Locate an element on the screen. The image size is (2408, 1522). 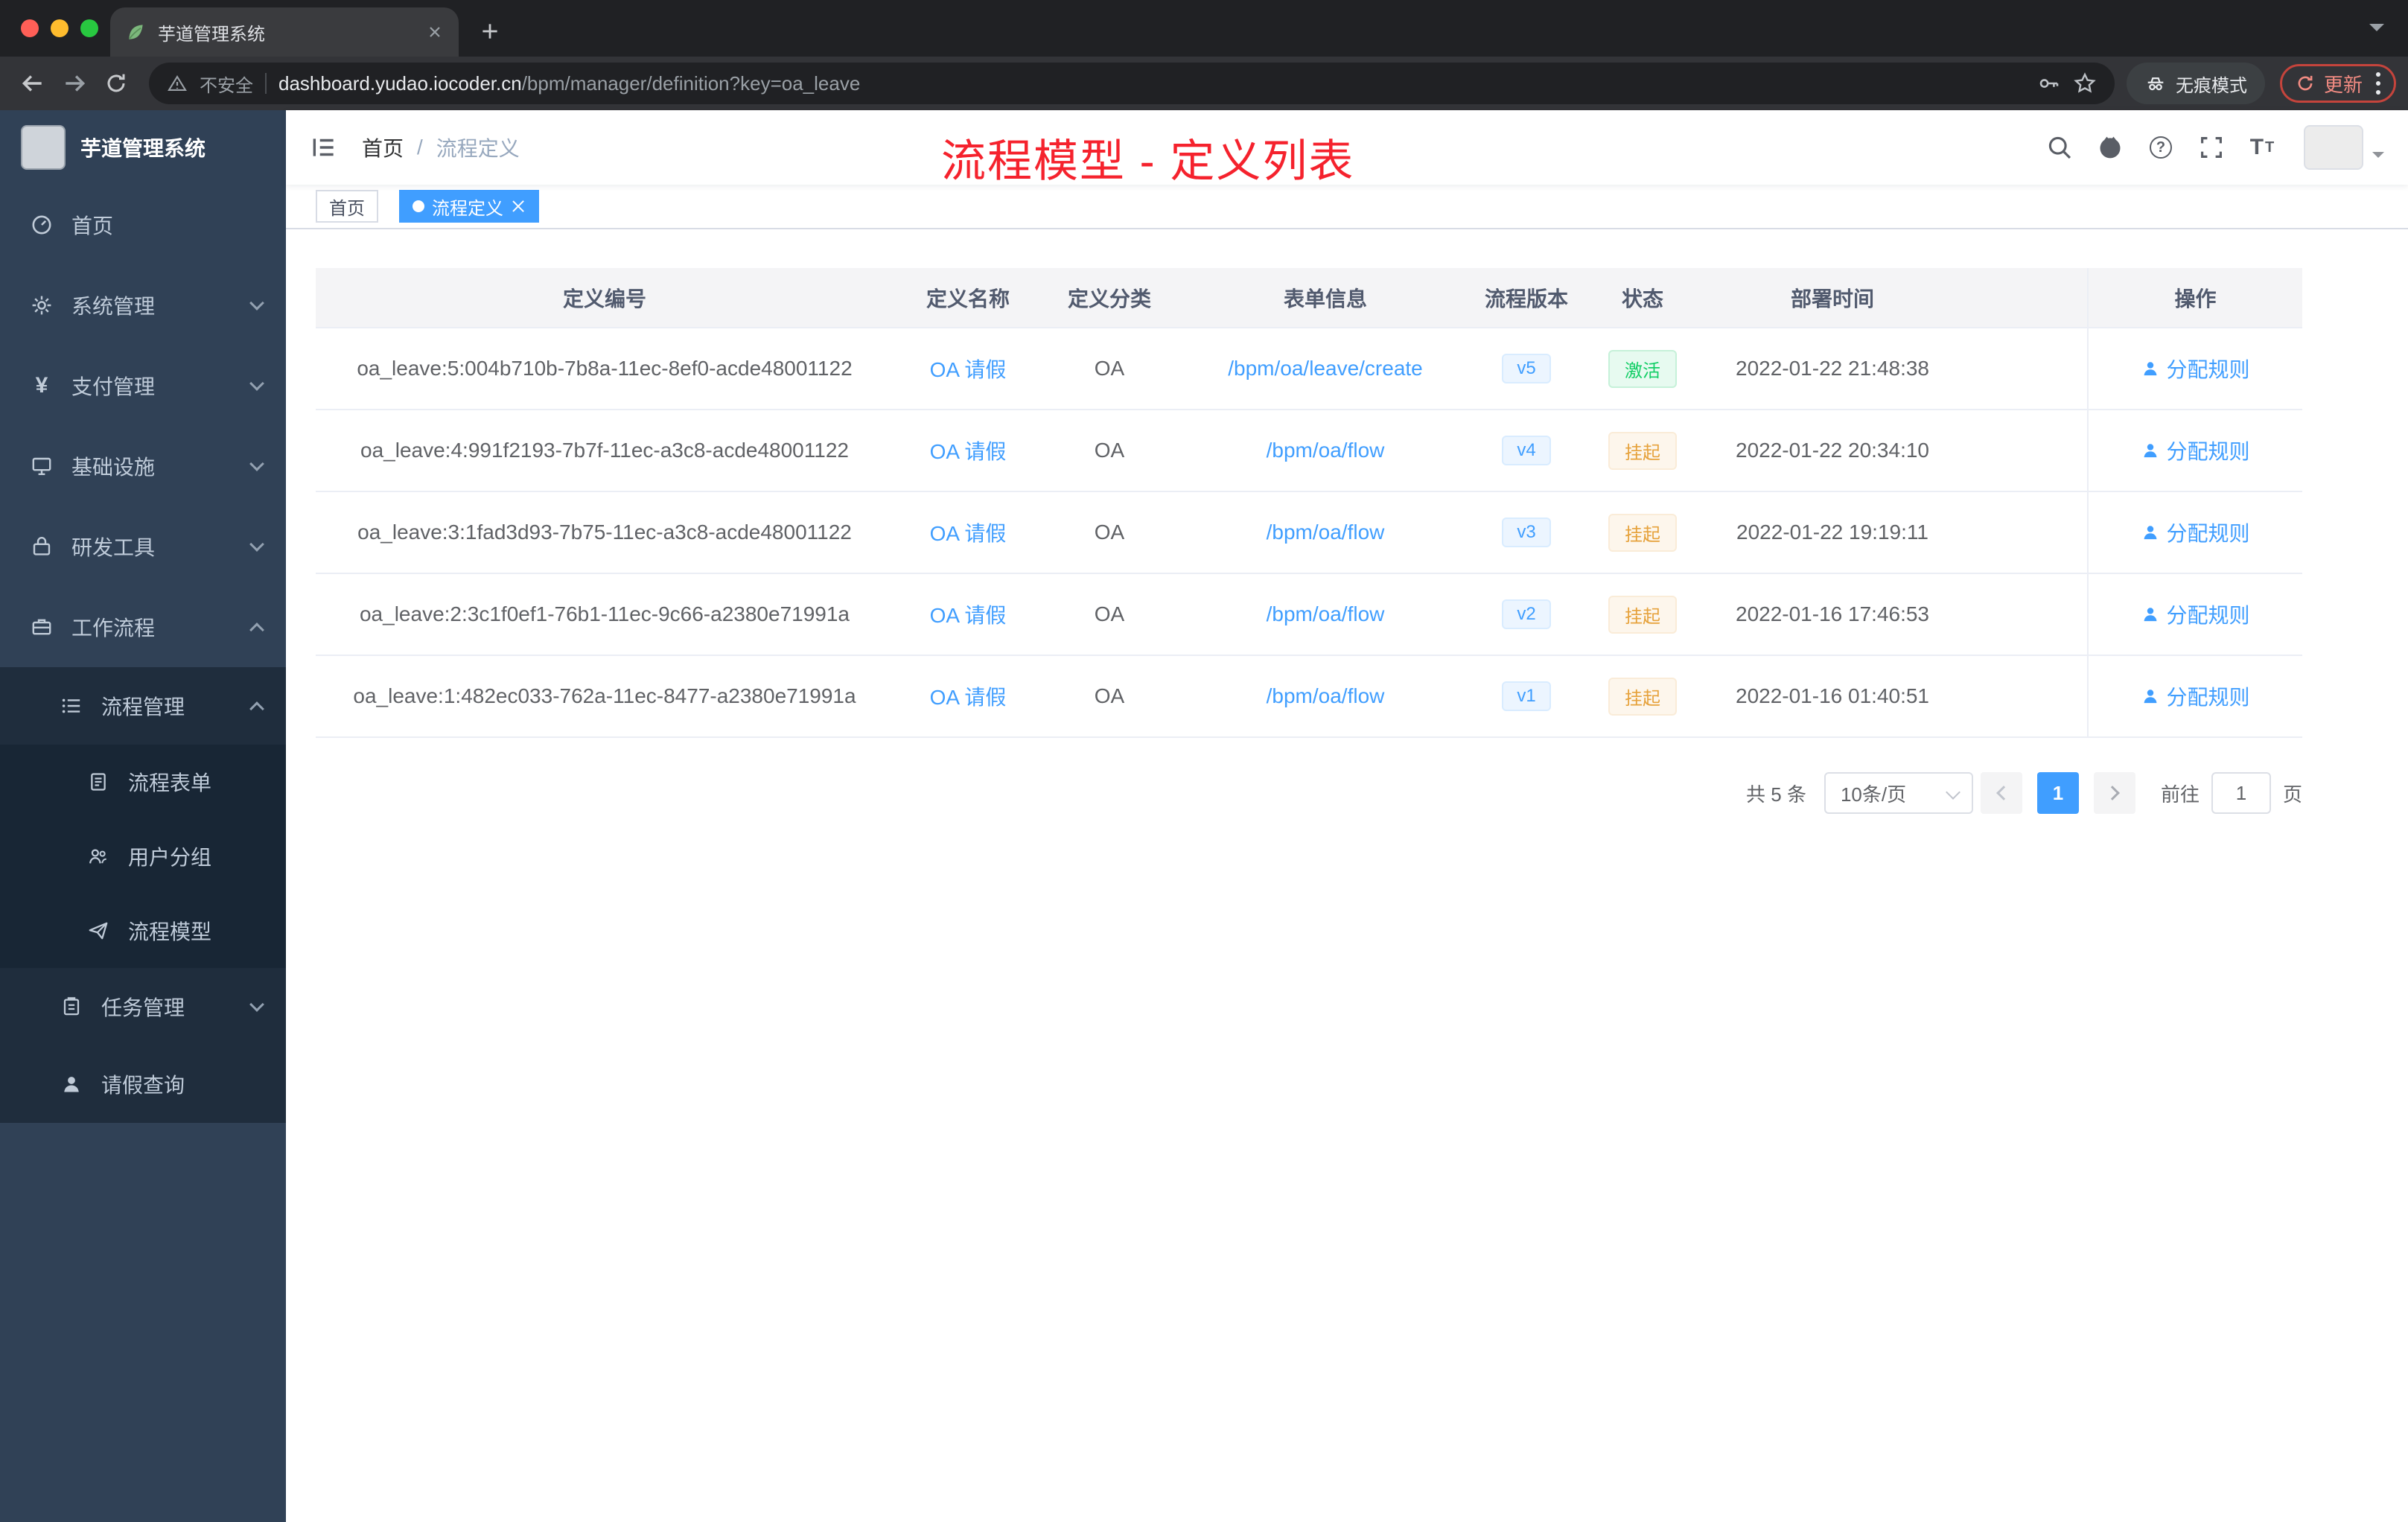
workflow-submenu: 流程管理 流程表单 用户分组 流程模型 任务管理 请假查询 is located at coordinates (143, 895).